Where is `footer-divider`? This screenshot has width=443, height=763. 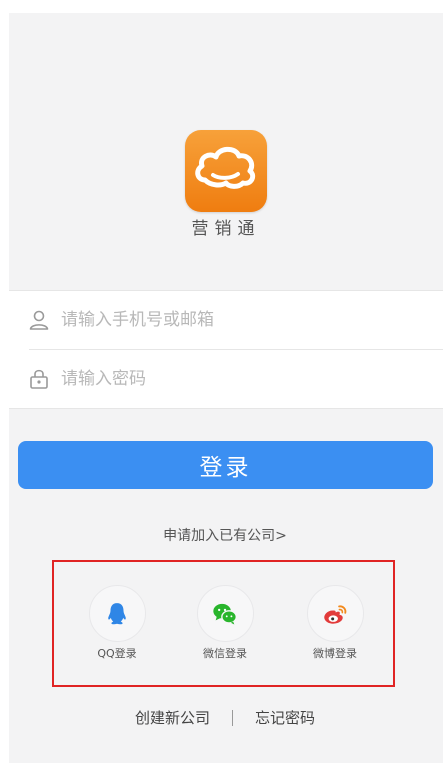 footer-divider is located at coordinates (232, 717).